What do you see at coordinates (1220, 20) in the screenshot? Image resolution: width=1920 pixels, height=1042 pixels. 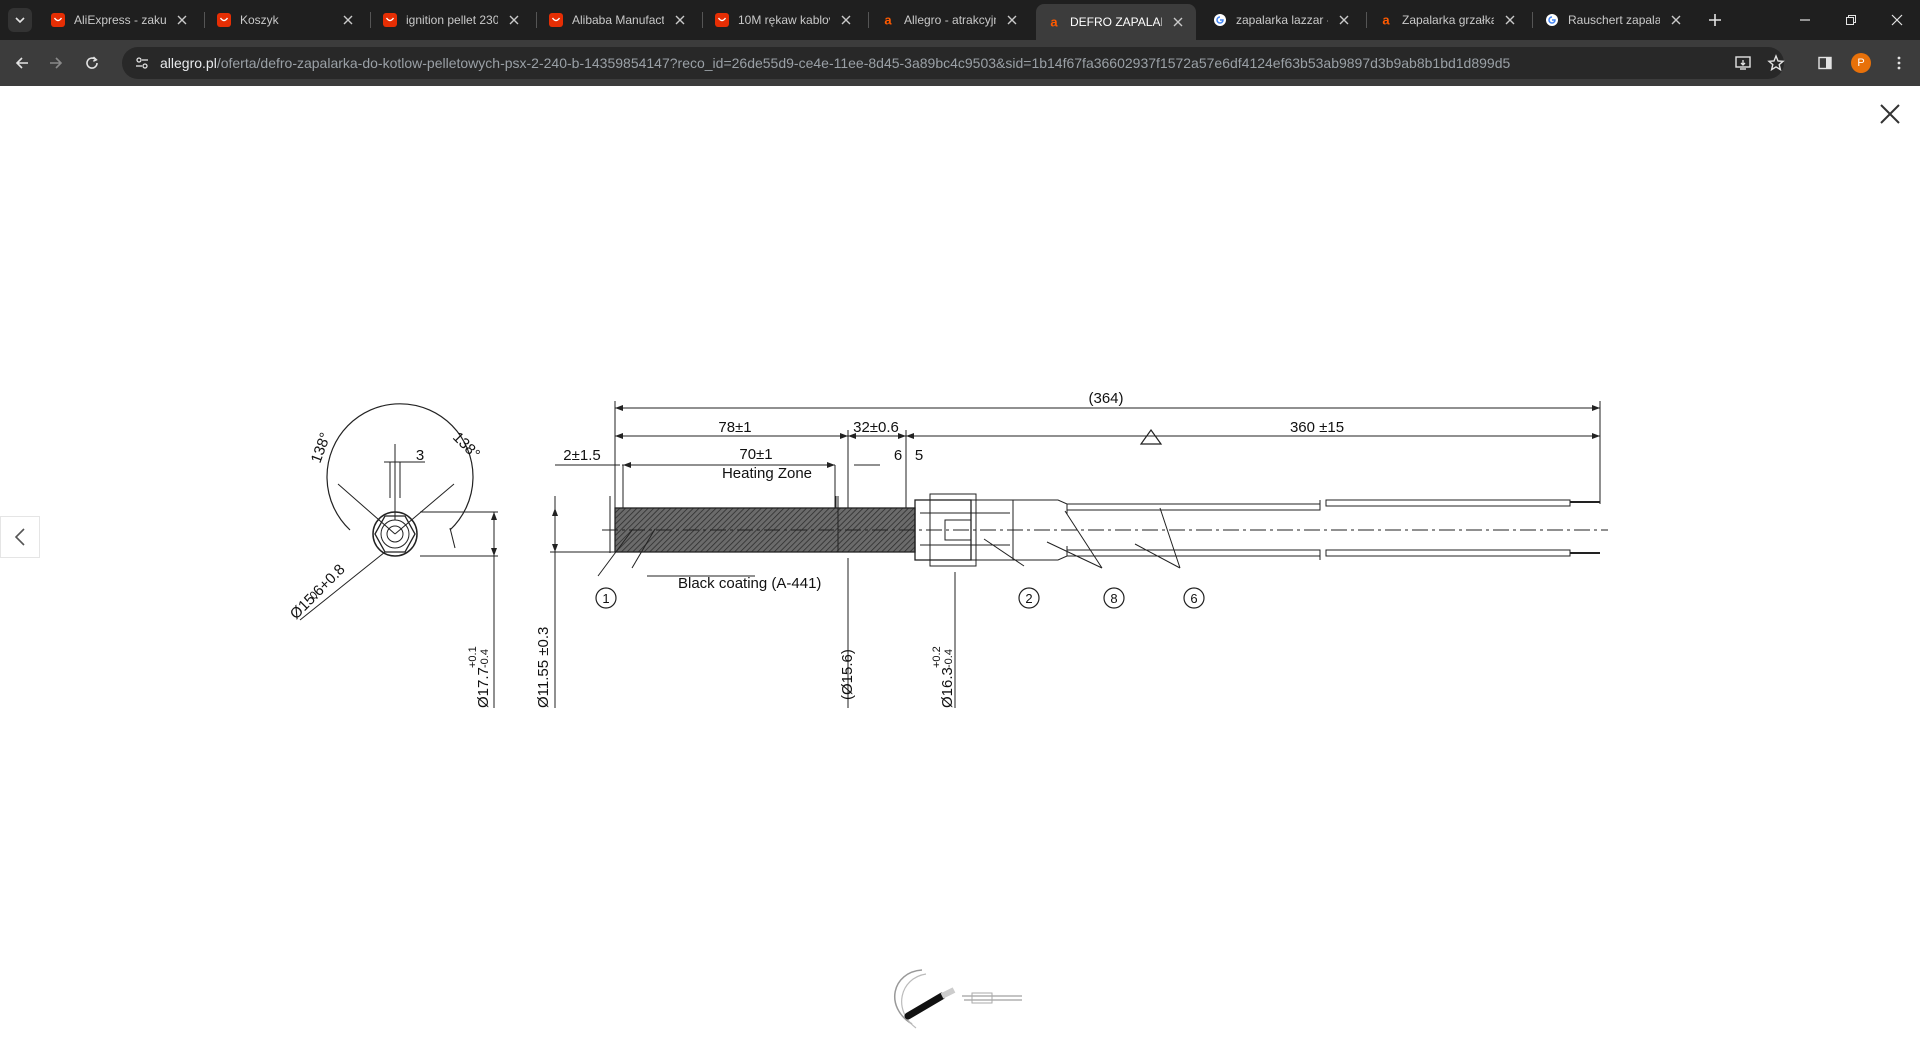 I see `google-icon` at bounding box center [1220, 20].